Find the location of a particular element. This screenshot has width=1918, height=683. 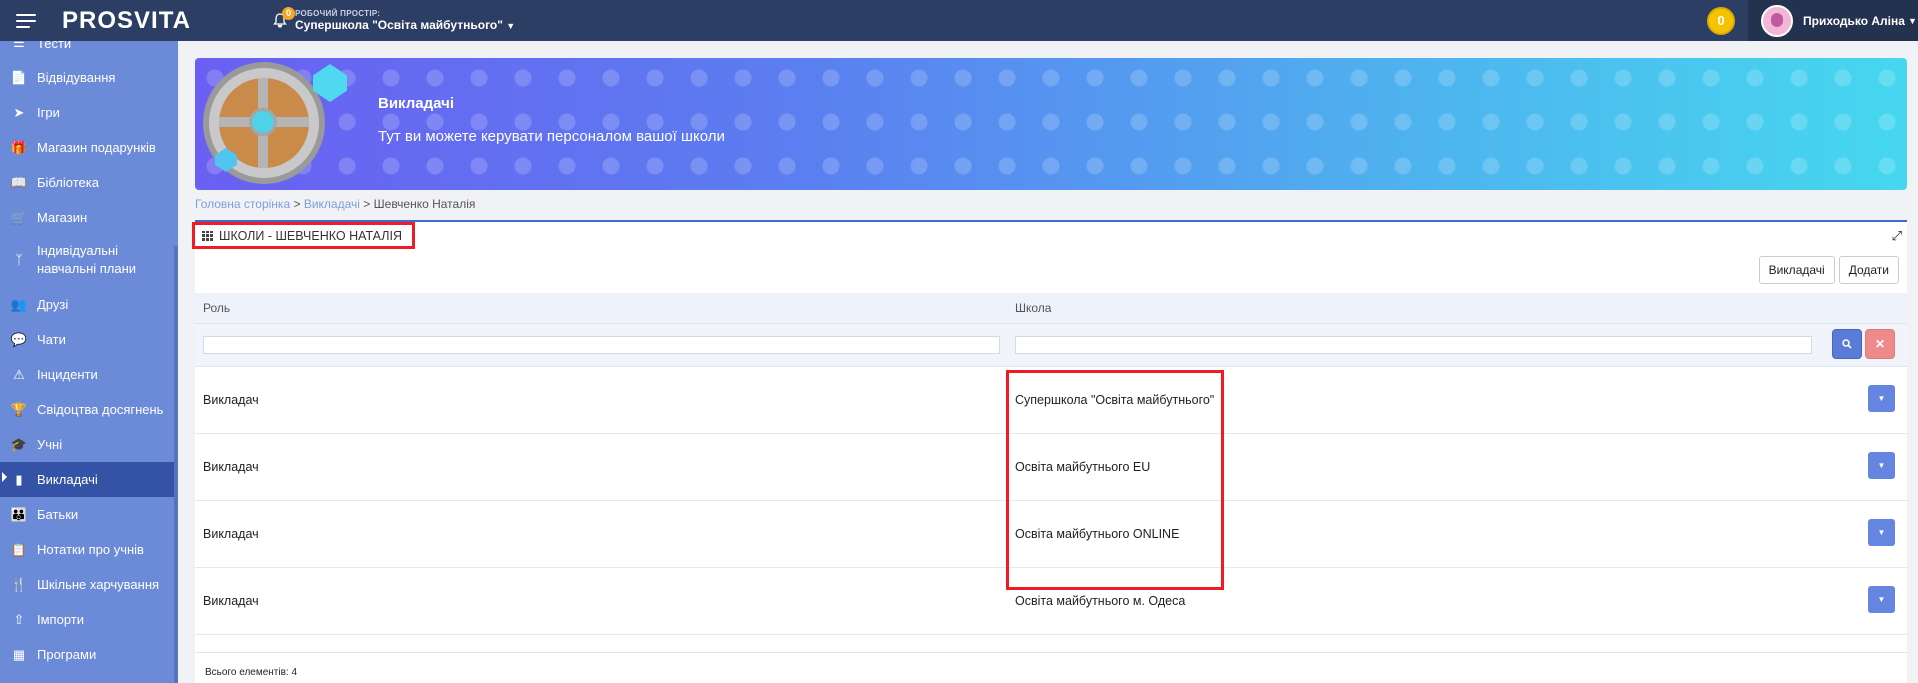

school-filter-input is located at coordinates (1413, 345).